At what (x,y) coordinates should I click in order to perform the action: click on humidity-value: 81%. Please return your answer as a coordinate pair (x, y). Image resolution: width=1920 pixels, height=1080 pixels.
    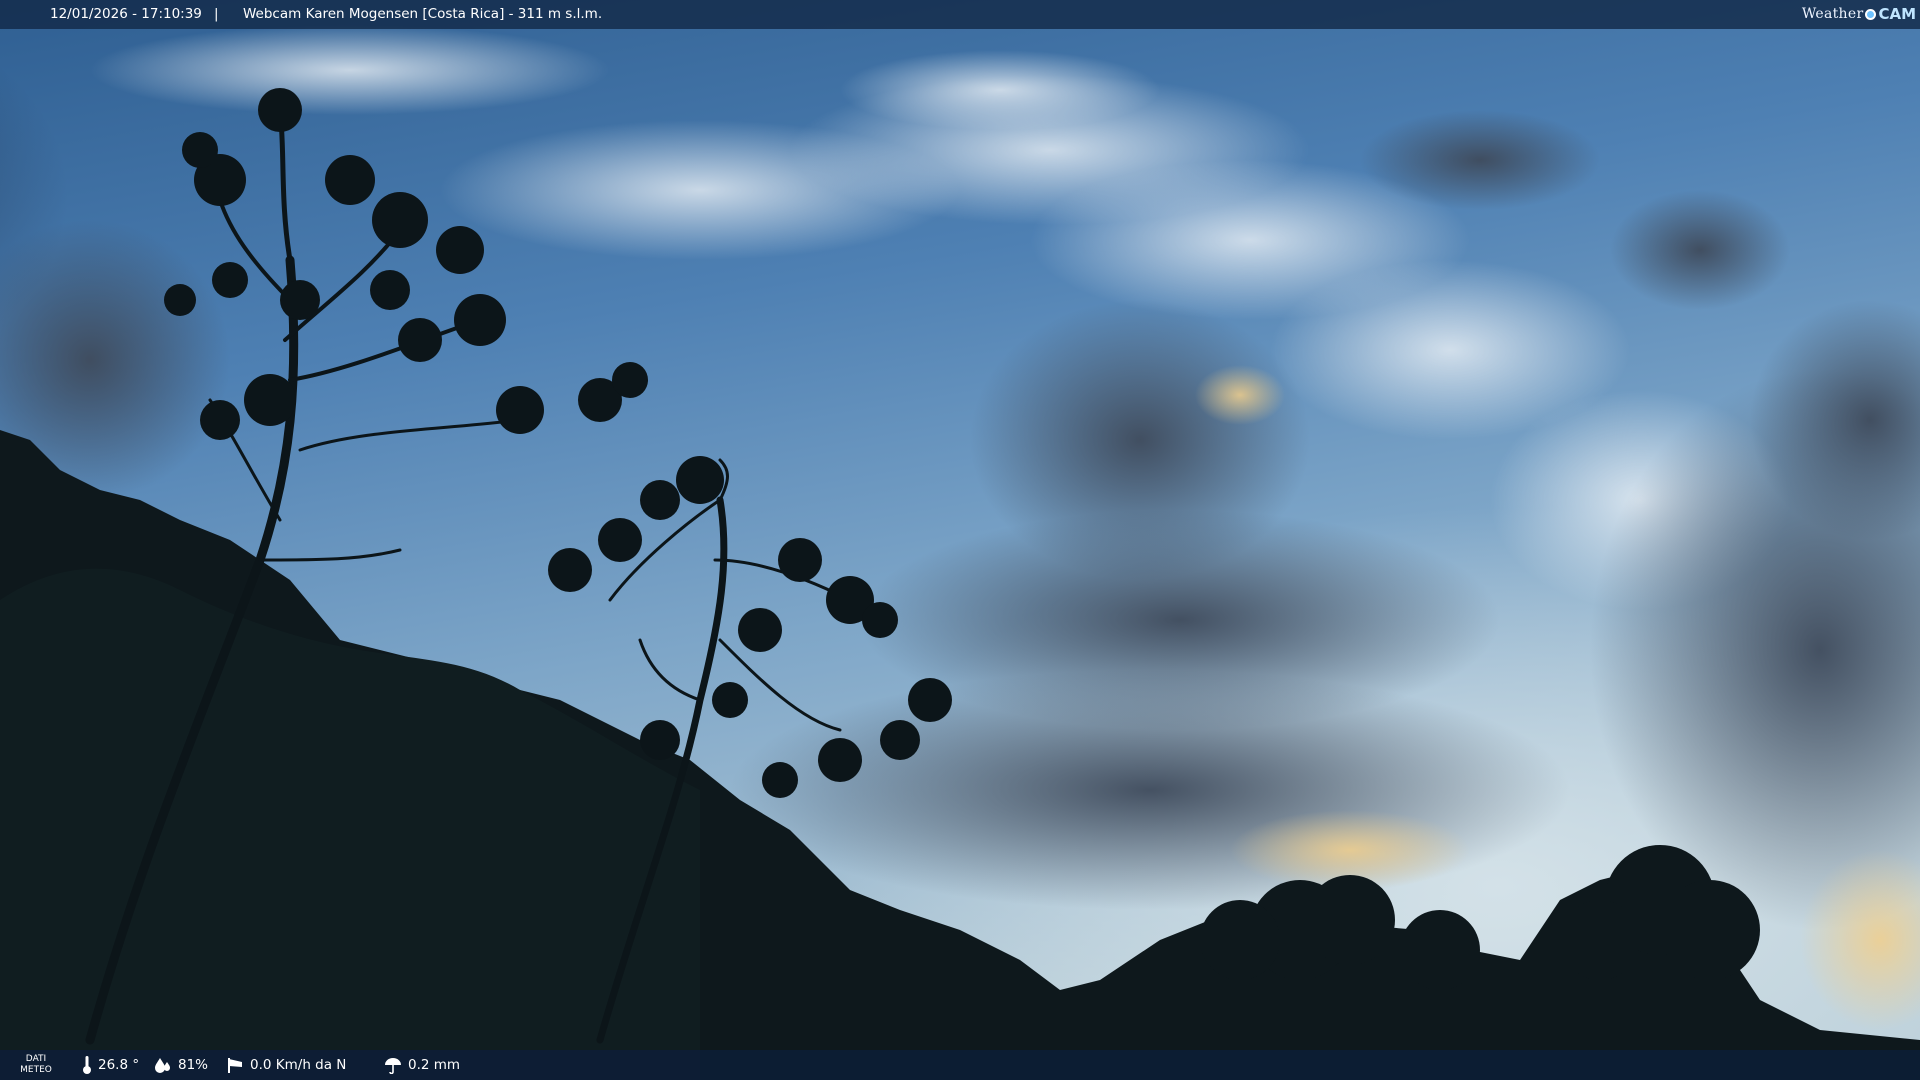
    Looking at the image, I should click on (193, 1065).